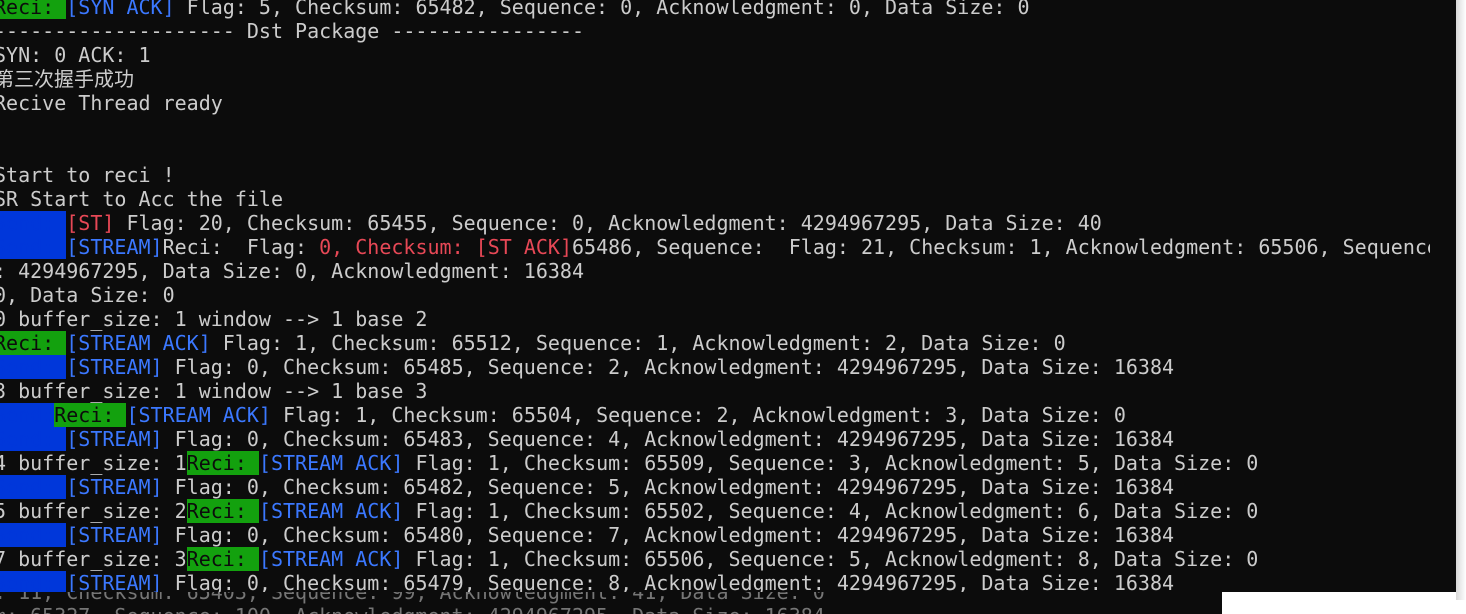 The height and width of the screenshot is (614, 1466). What do you see at coordinates (87, 175) in the screenshot?
I see `log-text: Start to reci !` at bounding box center [87, 175].